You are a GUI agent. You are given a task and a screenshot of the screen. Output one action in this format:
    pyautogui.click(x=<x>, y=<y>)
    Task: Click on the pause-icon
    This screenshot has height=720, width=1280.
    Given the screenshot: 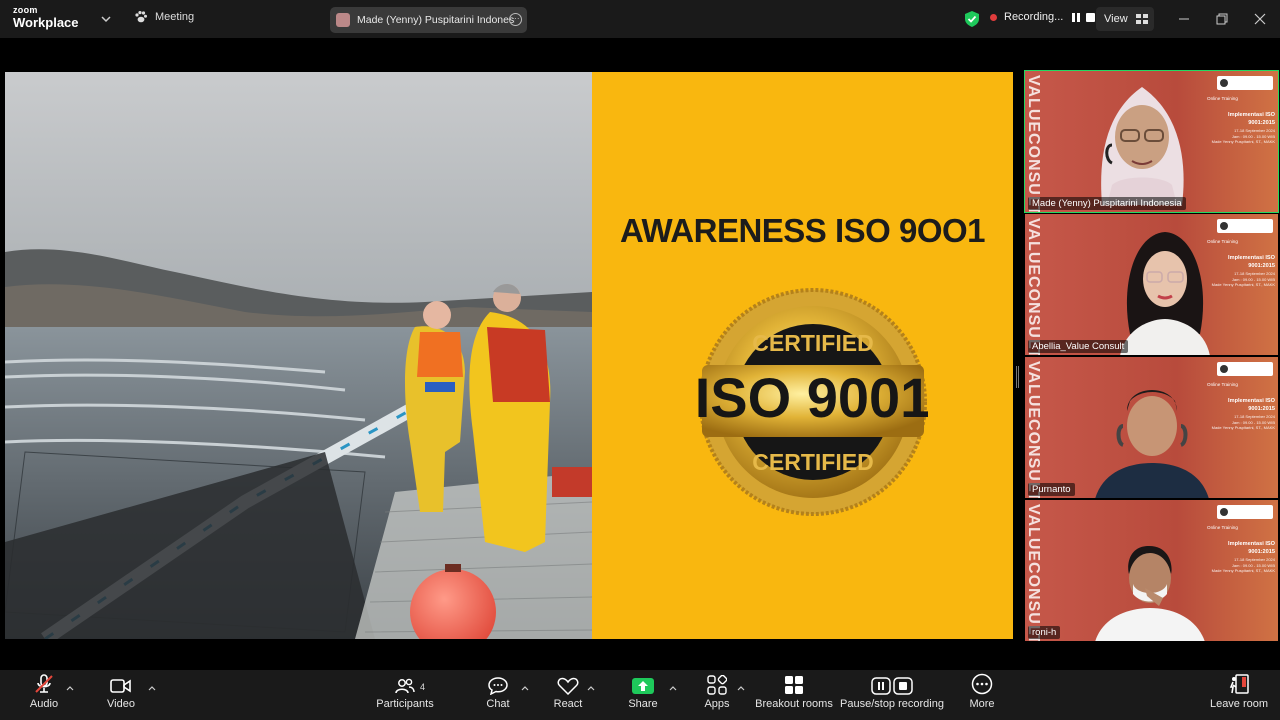 What is the action you would take?
    pyautogui.click(x=1076, y=17)
    